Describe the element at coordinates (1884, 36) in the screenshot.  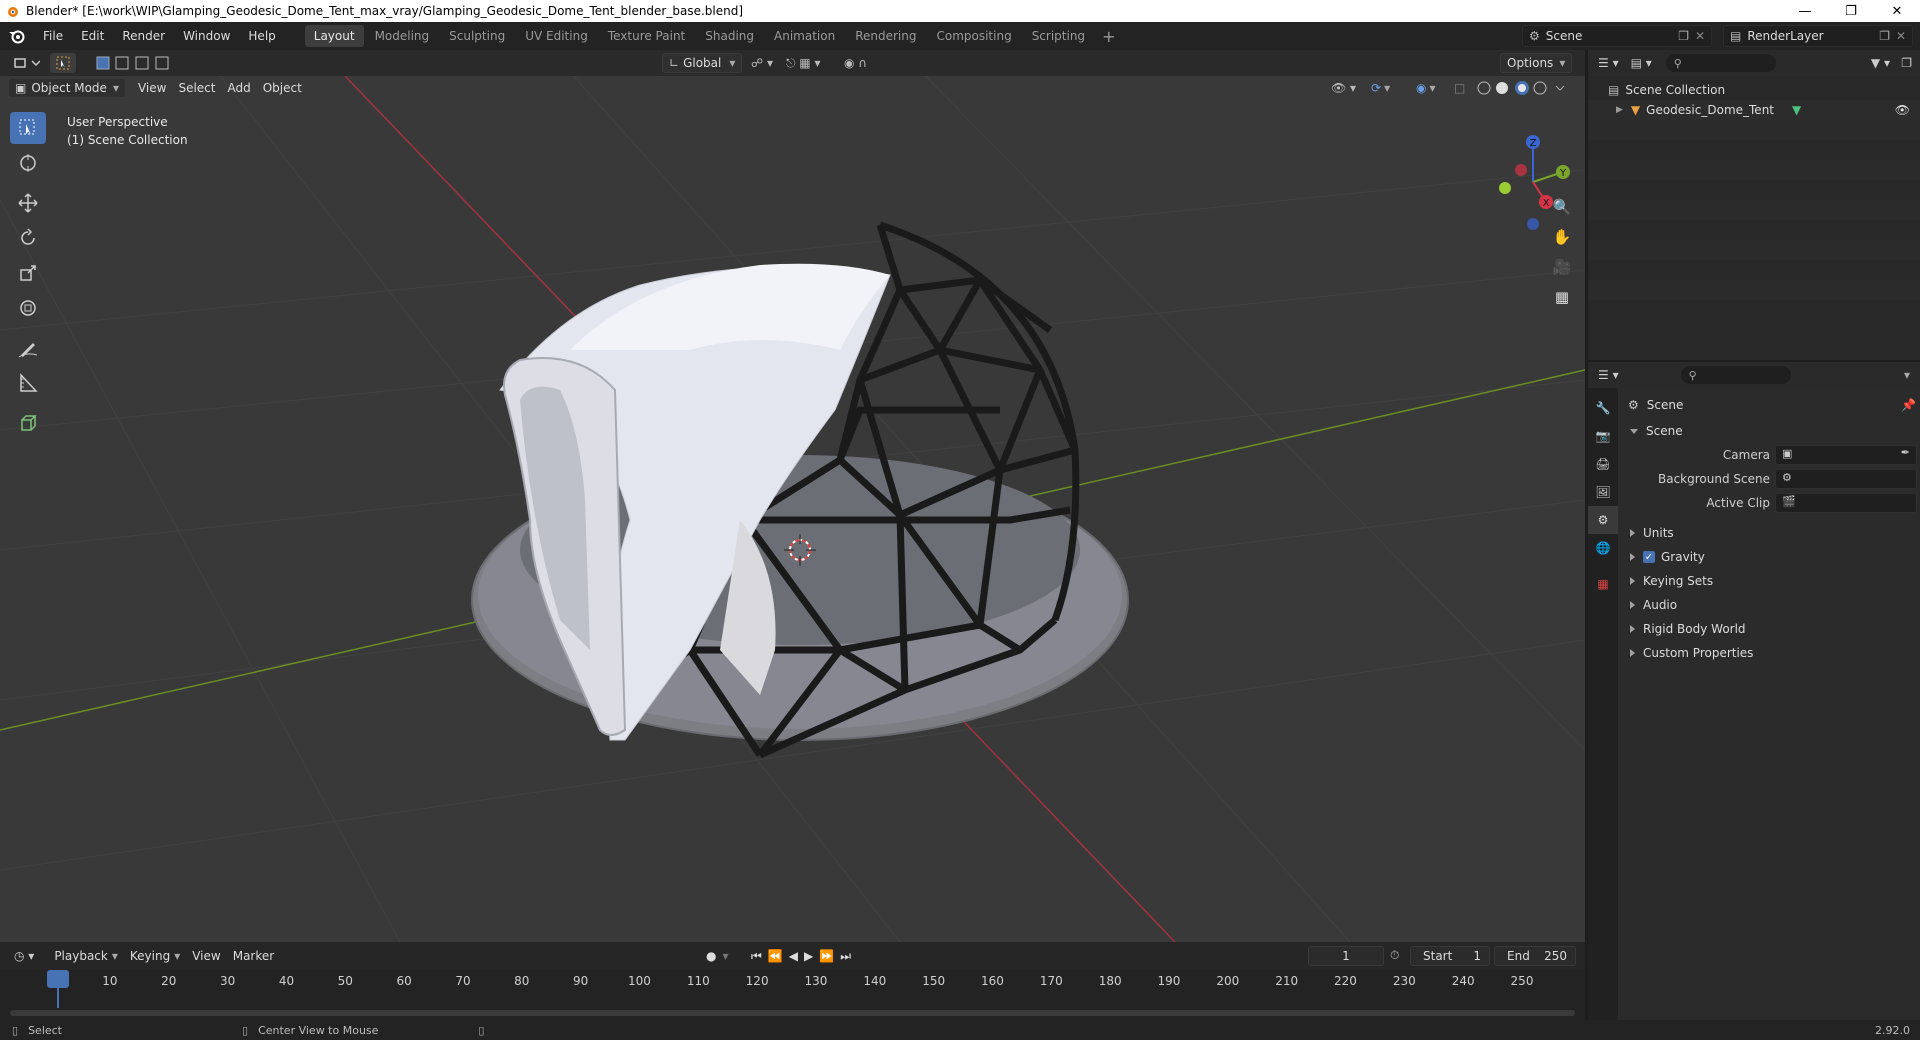
I see `new-layer-icon: ❐` at that location.